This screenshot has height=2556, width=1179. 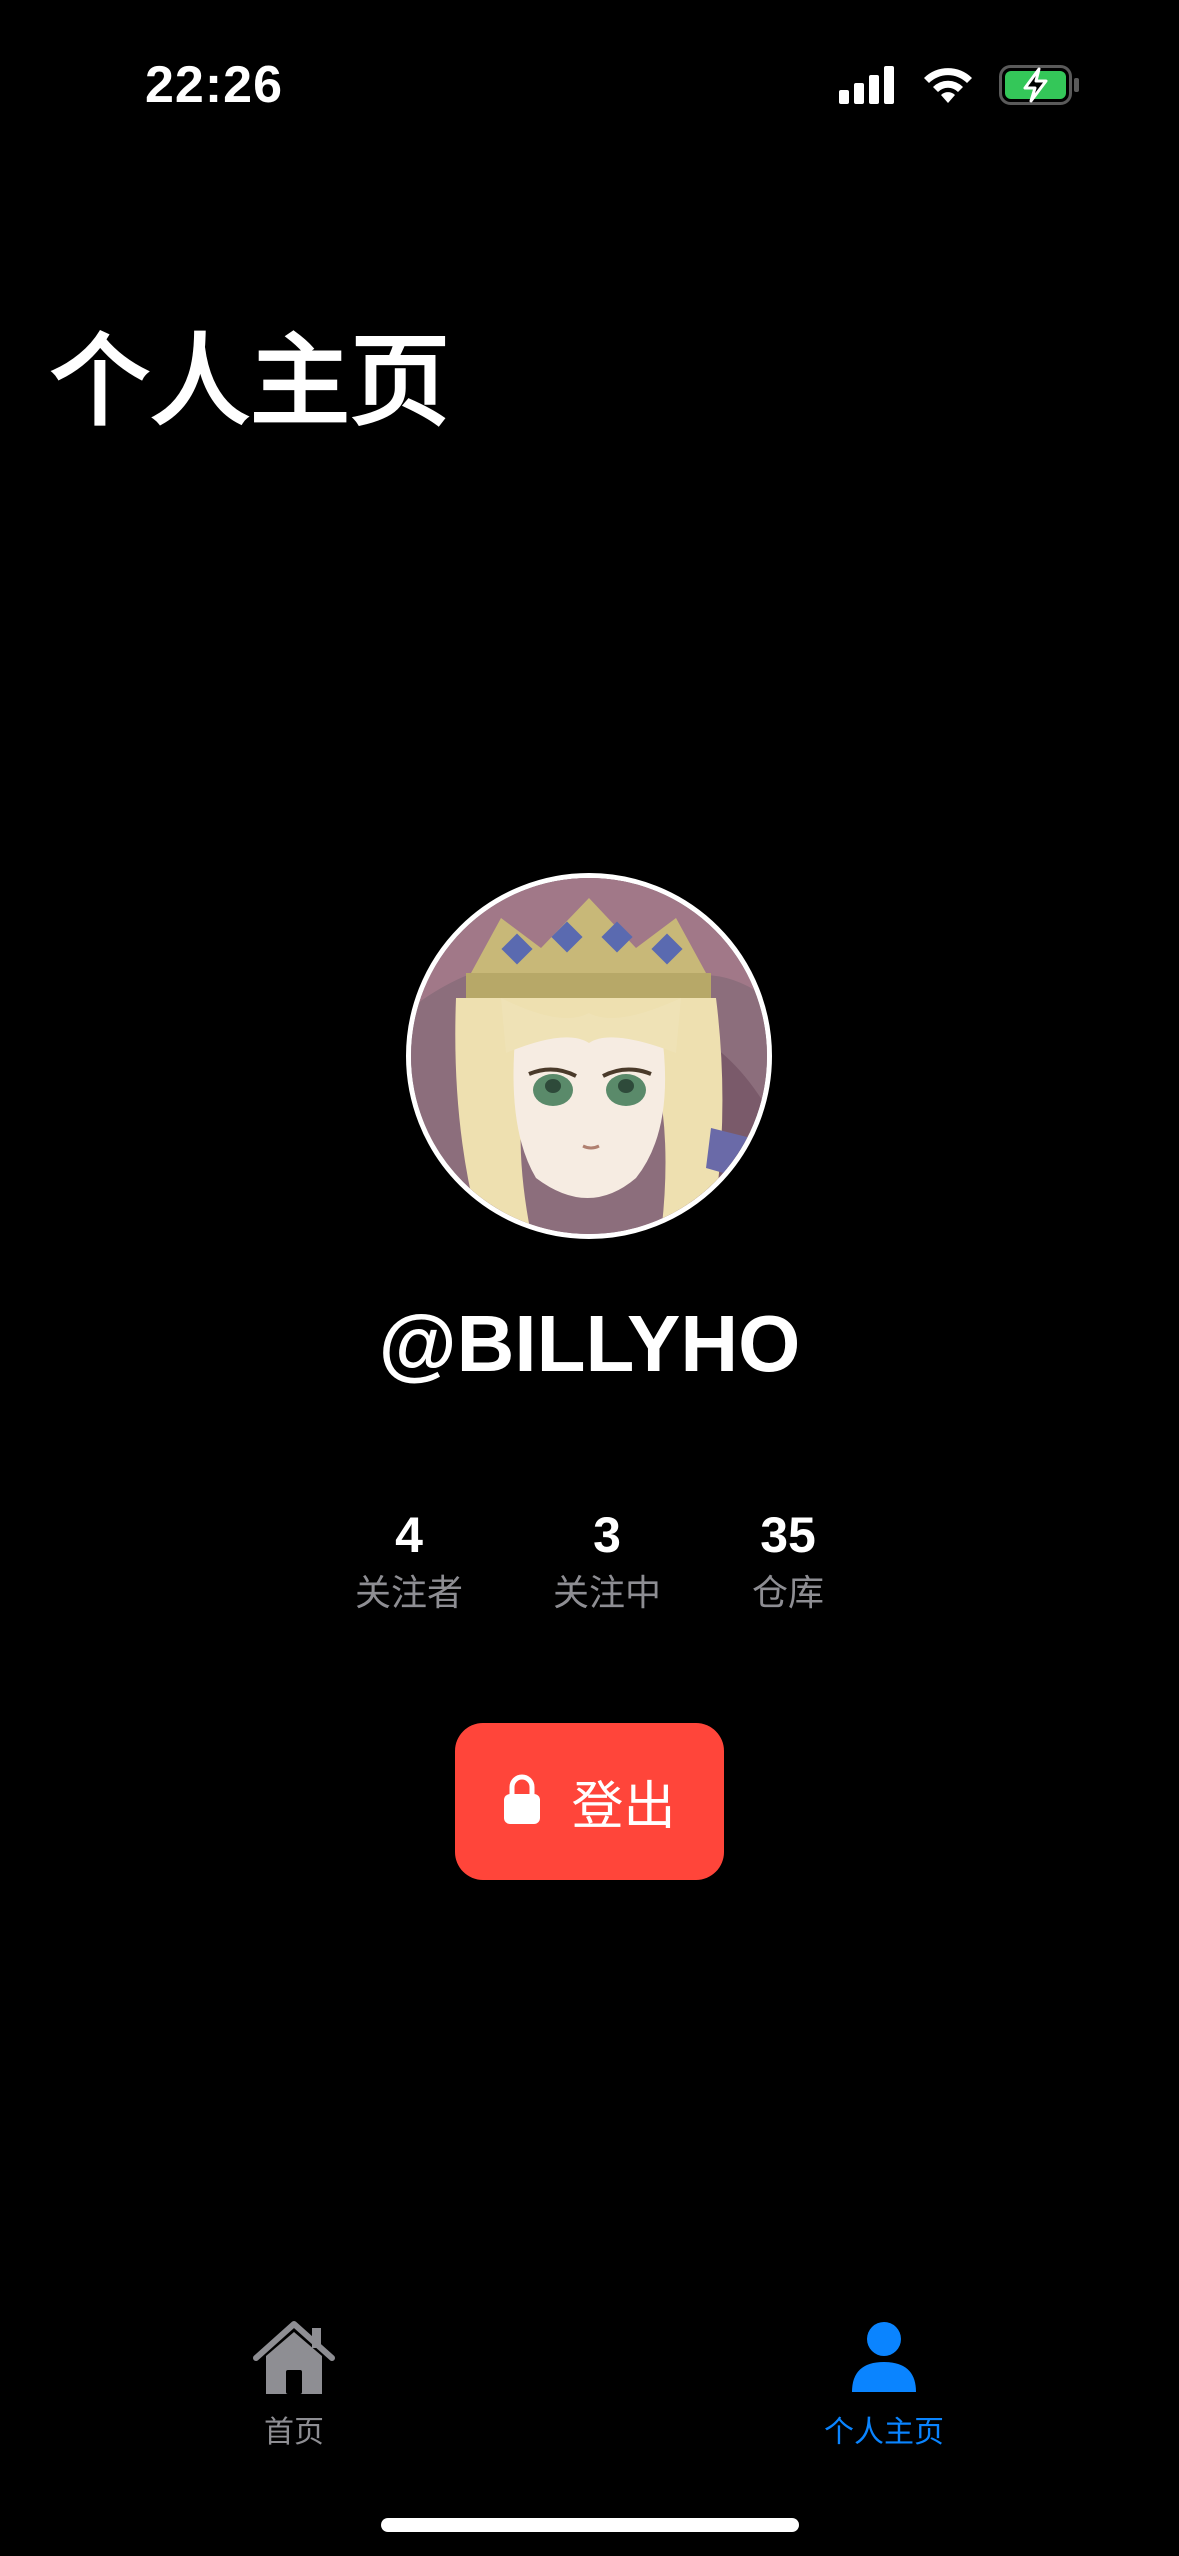 What do you see at coordinates (589, 1056) in the screenshot?
I see `avatar` at bounding box center [589, 1056].